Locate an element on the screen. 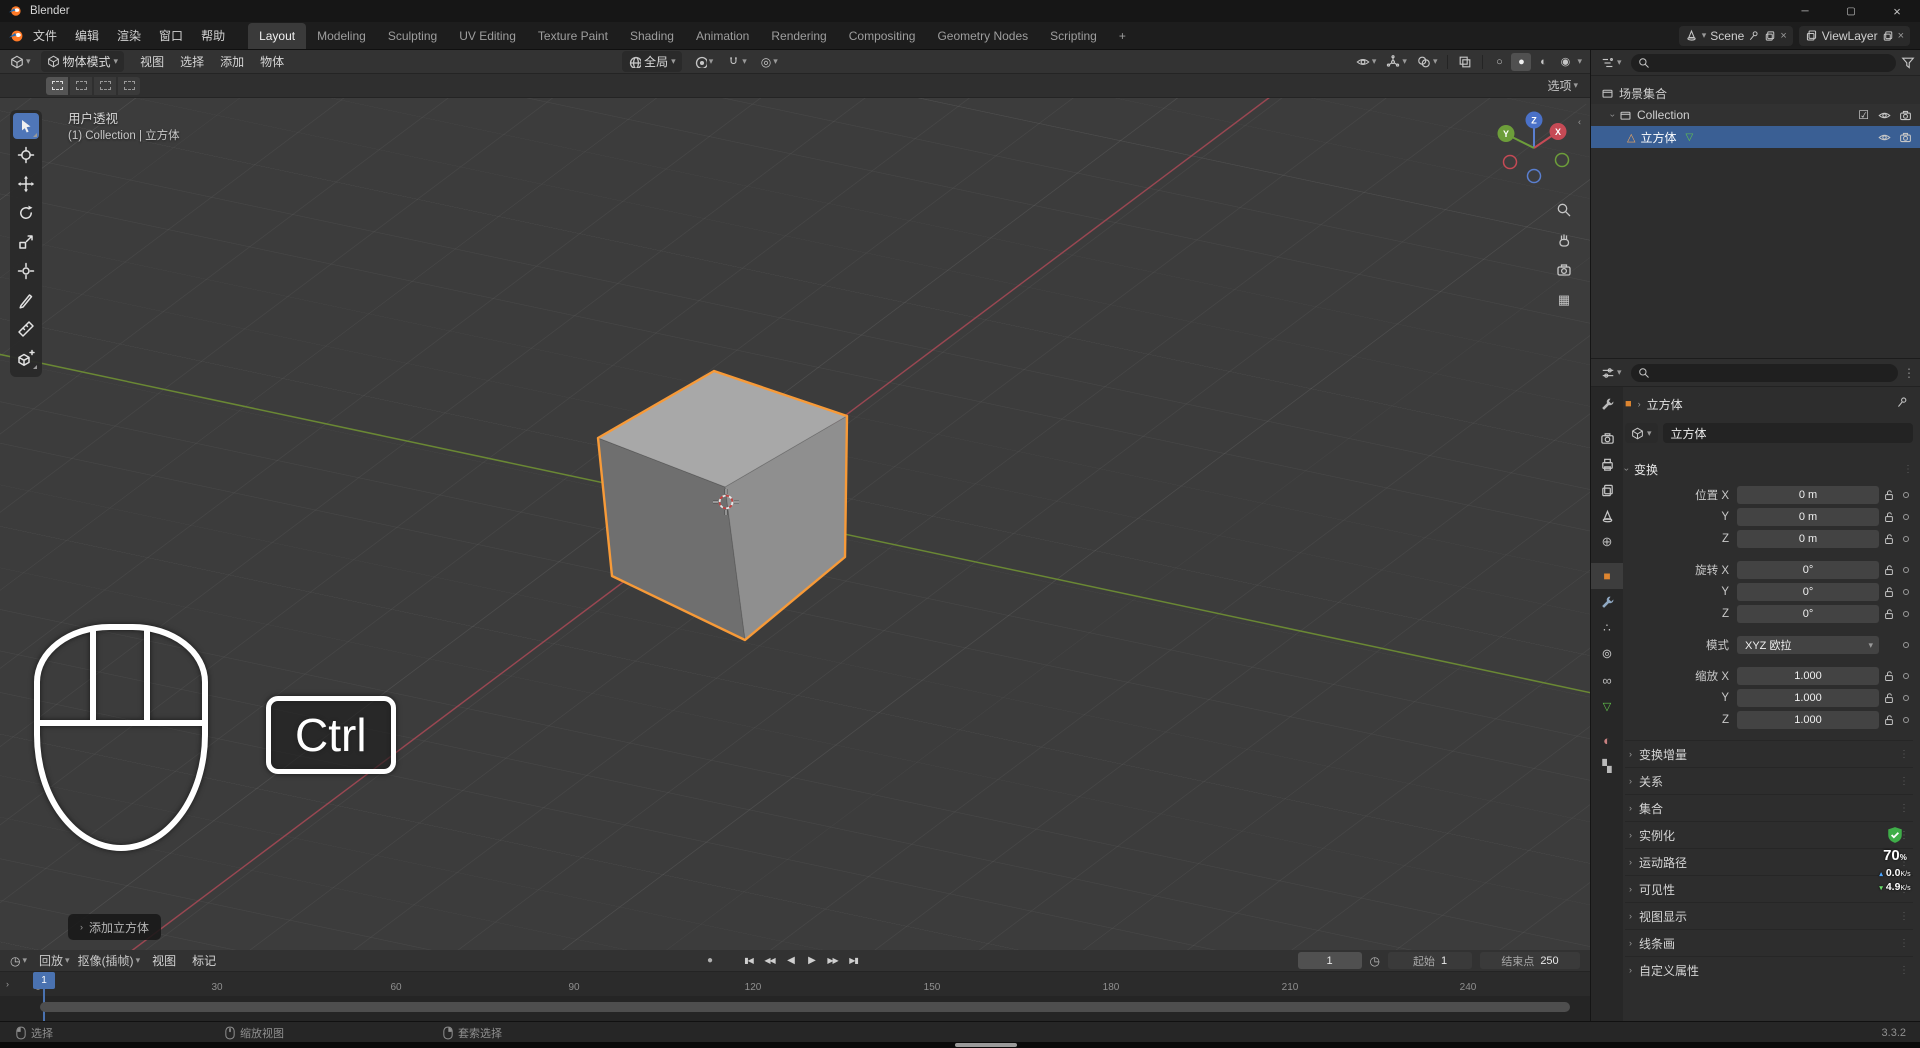  tab-view-layer is located at coordinates (1607, 490).